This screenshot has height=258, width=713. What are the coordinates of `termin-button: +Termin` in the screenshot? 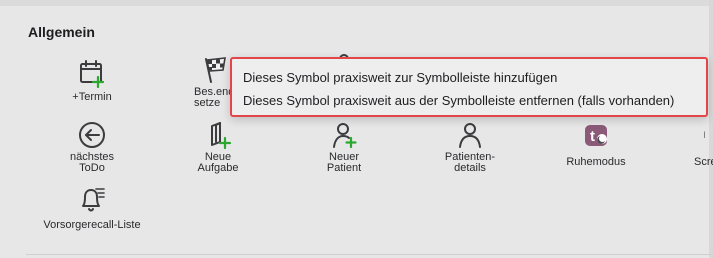 It's located at (92, 80).